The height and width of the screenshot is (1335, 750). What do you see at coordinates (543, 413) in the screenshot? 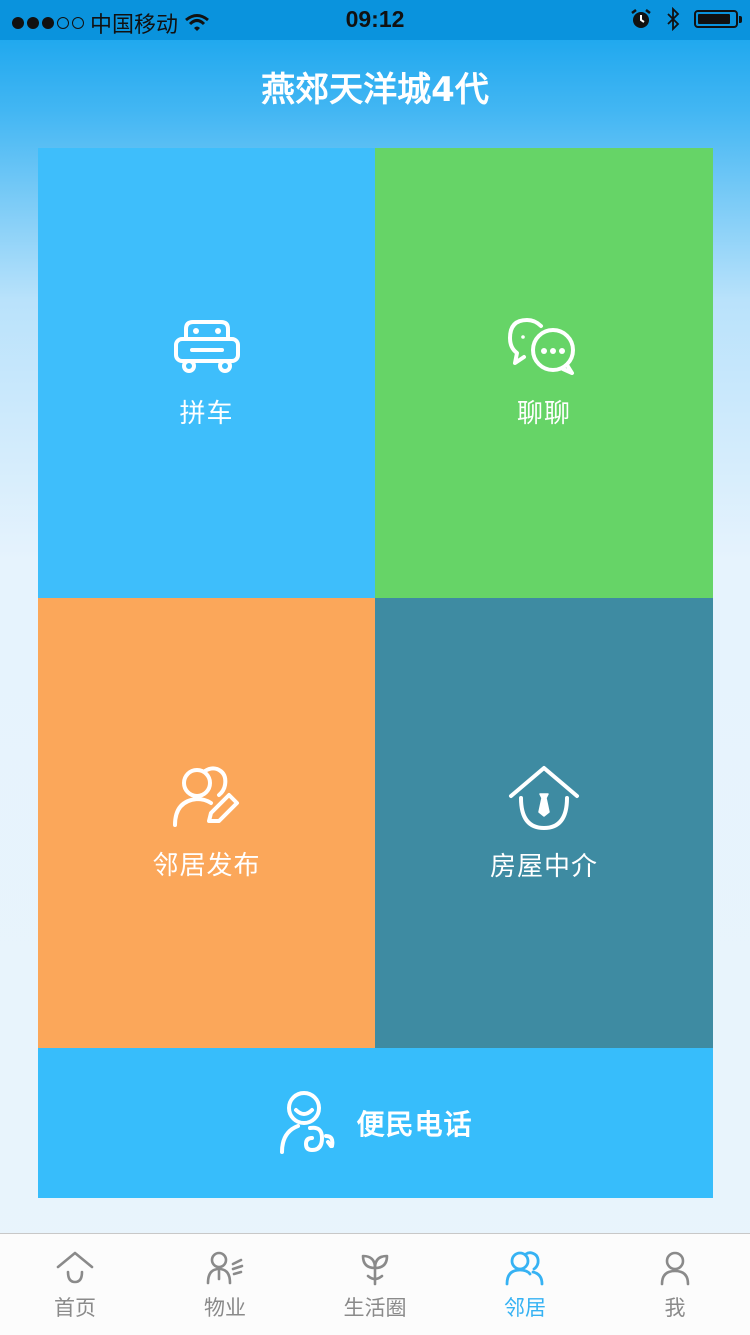
I see `chat-label: 聊聊` at bounding box center [543, 413].